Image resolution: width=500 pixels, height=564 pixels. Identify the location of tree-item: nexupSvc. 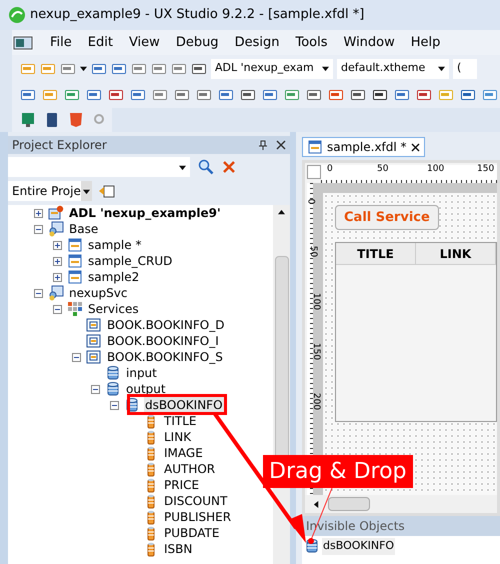
(98, 293).